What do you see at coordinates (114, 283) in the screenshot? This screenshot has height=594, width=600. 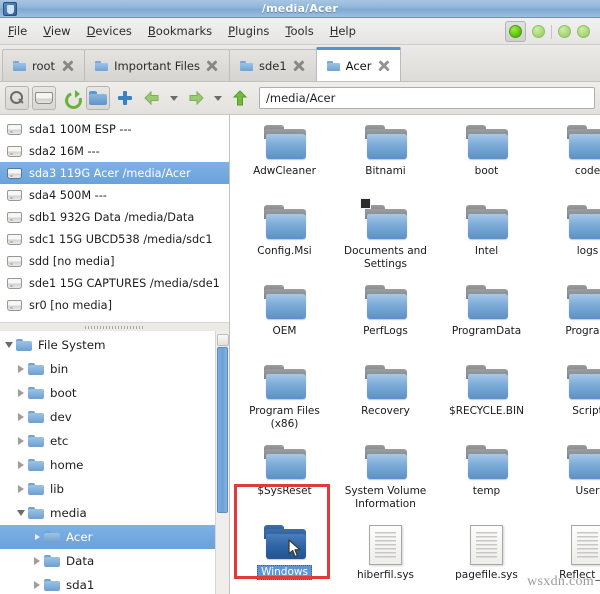 I see `device-row: sde1 15G CAPTURES /media/sde1` at bounding box center [114, 283].